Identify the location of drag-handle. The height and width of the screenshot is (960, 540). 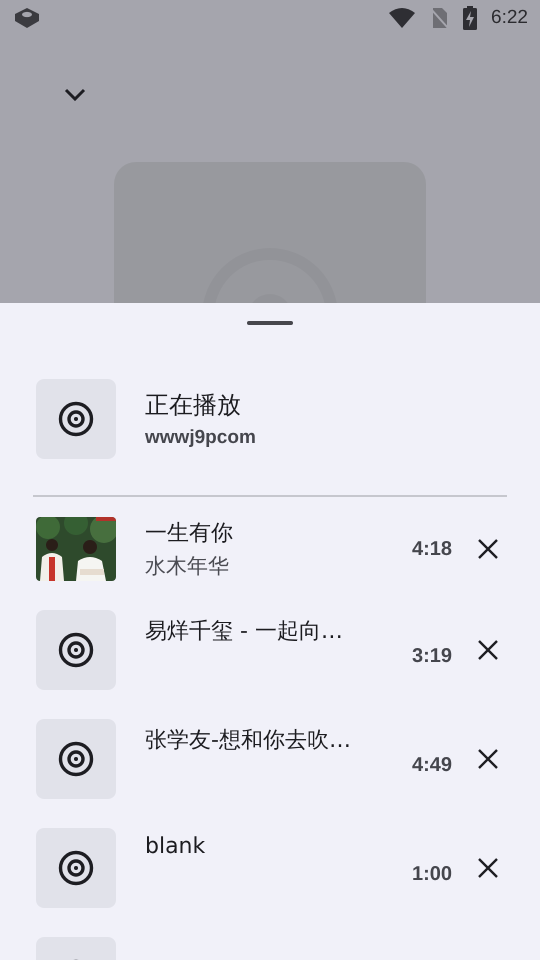
(270, 323).